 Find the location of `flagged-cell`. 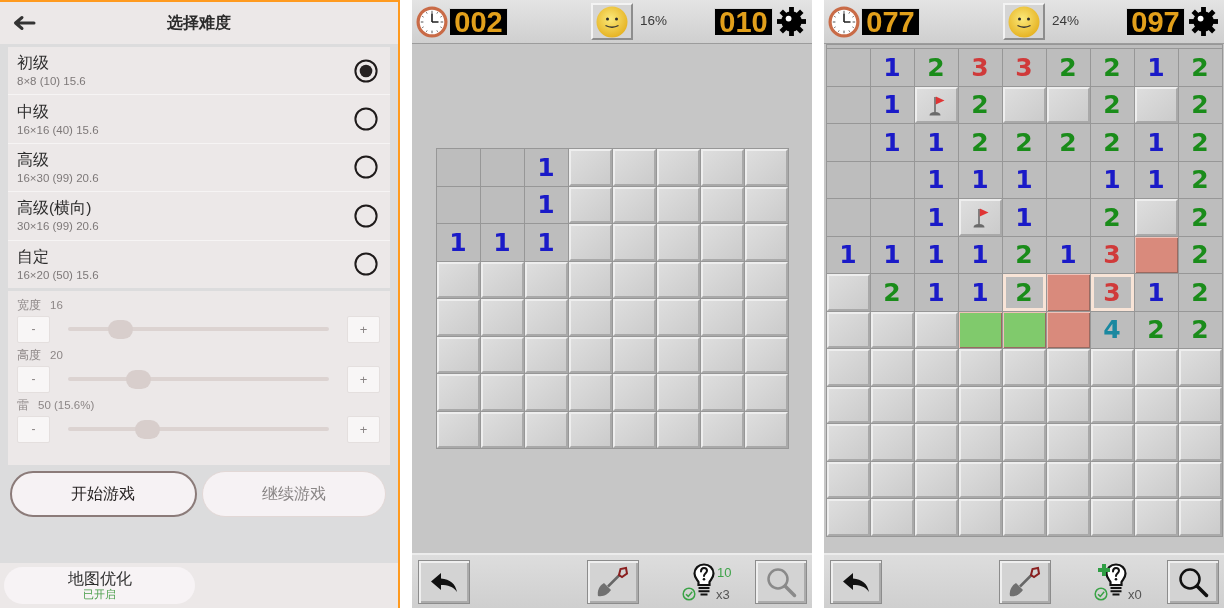

flagged-cell is located at coordinates (980, 217).